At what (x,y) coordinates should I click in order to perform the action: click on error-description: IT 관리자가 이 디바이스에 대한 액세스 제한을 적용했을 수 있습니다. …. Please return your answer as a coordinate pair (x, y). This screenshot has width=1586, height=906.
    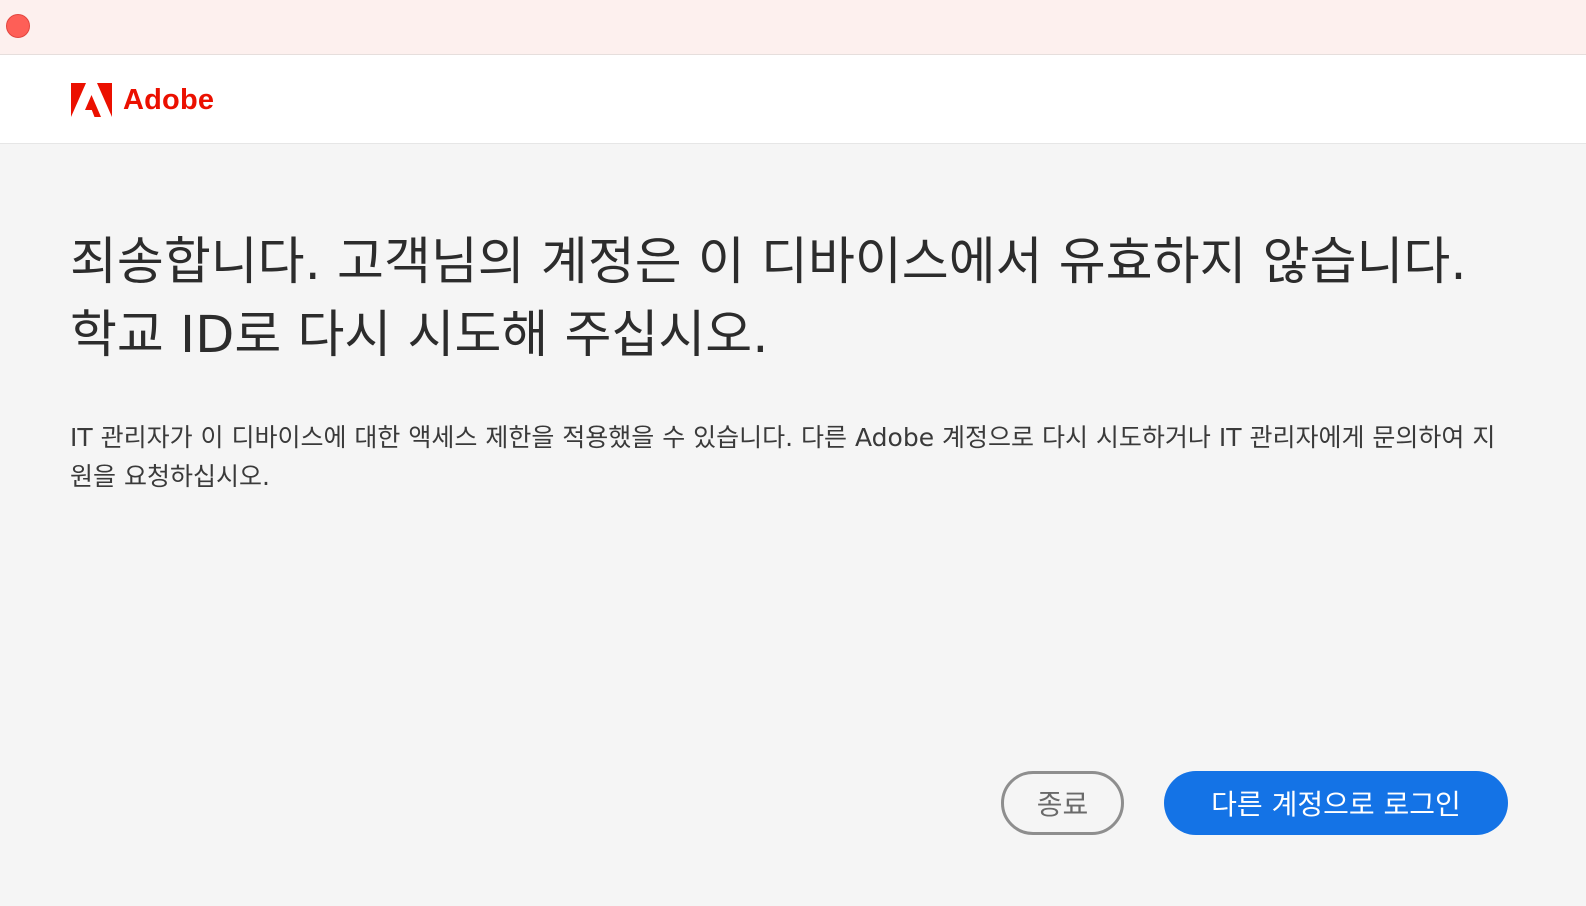
    Looking at the image, I should click on (783, 457).